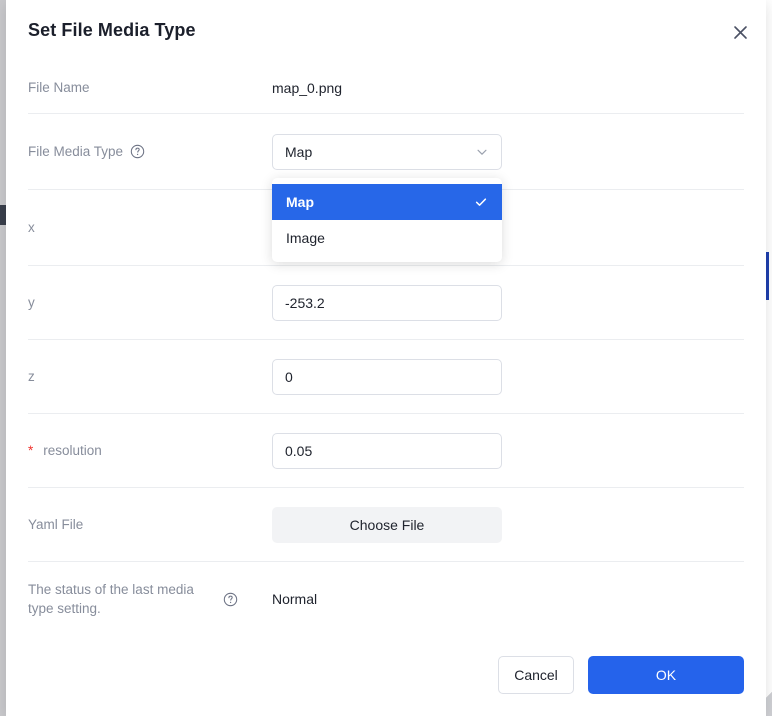  What do you see at coordinates (307, 87) in the screenshot?
I see `file-name-value: map_0.png` at bounding box center [307, 87].